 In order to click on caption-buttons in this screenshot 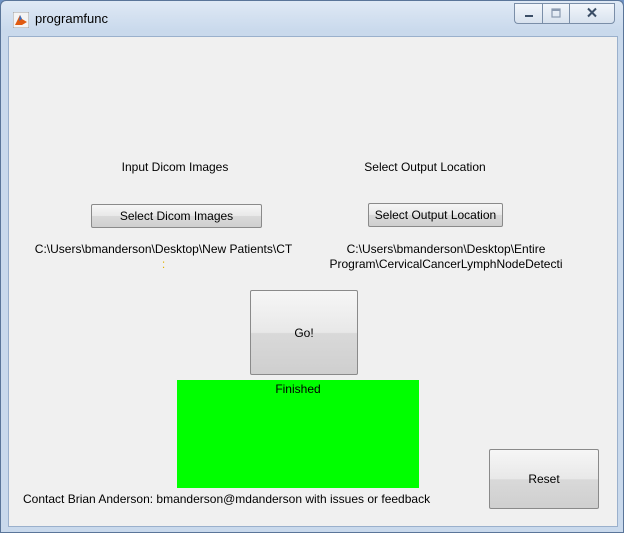, I will do `click(564, 14)`.